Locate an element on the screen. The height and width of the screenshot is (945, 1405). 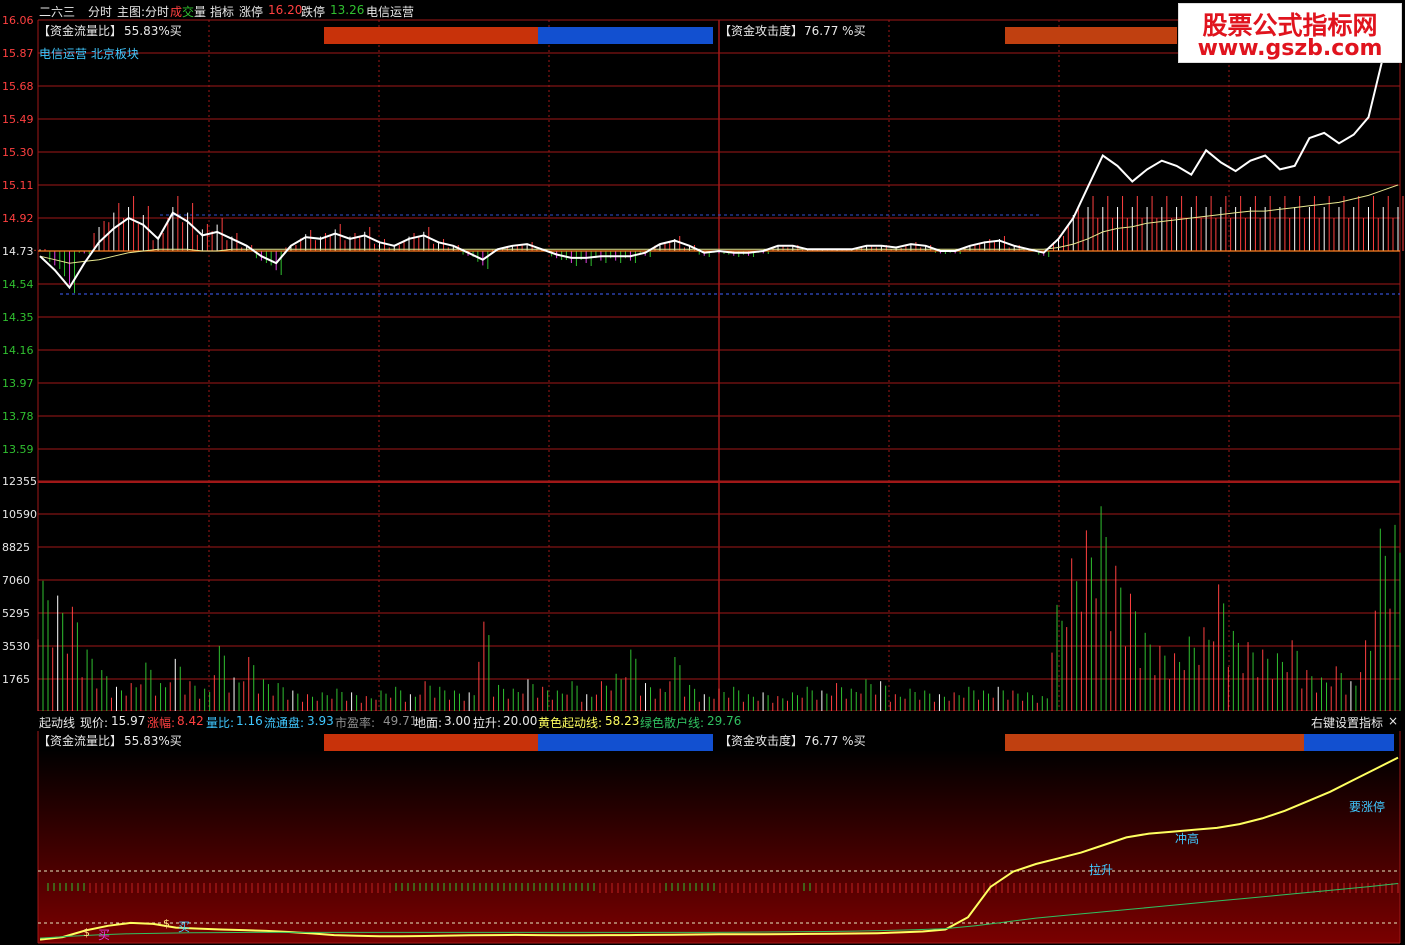
float-label: 流通盘: is located at coordinates (284, 723).